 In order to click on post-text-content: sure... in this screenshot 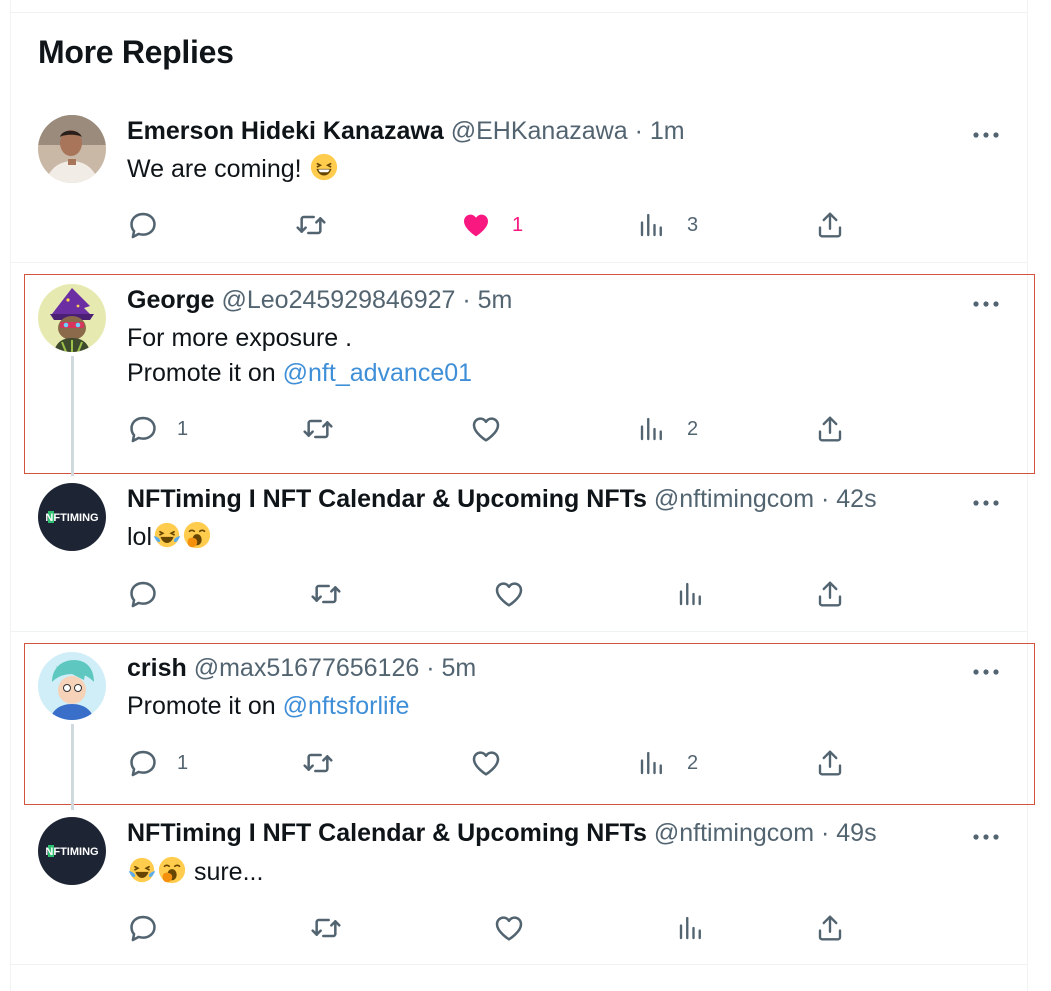, I will do `click(225, 872)`.